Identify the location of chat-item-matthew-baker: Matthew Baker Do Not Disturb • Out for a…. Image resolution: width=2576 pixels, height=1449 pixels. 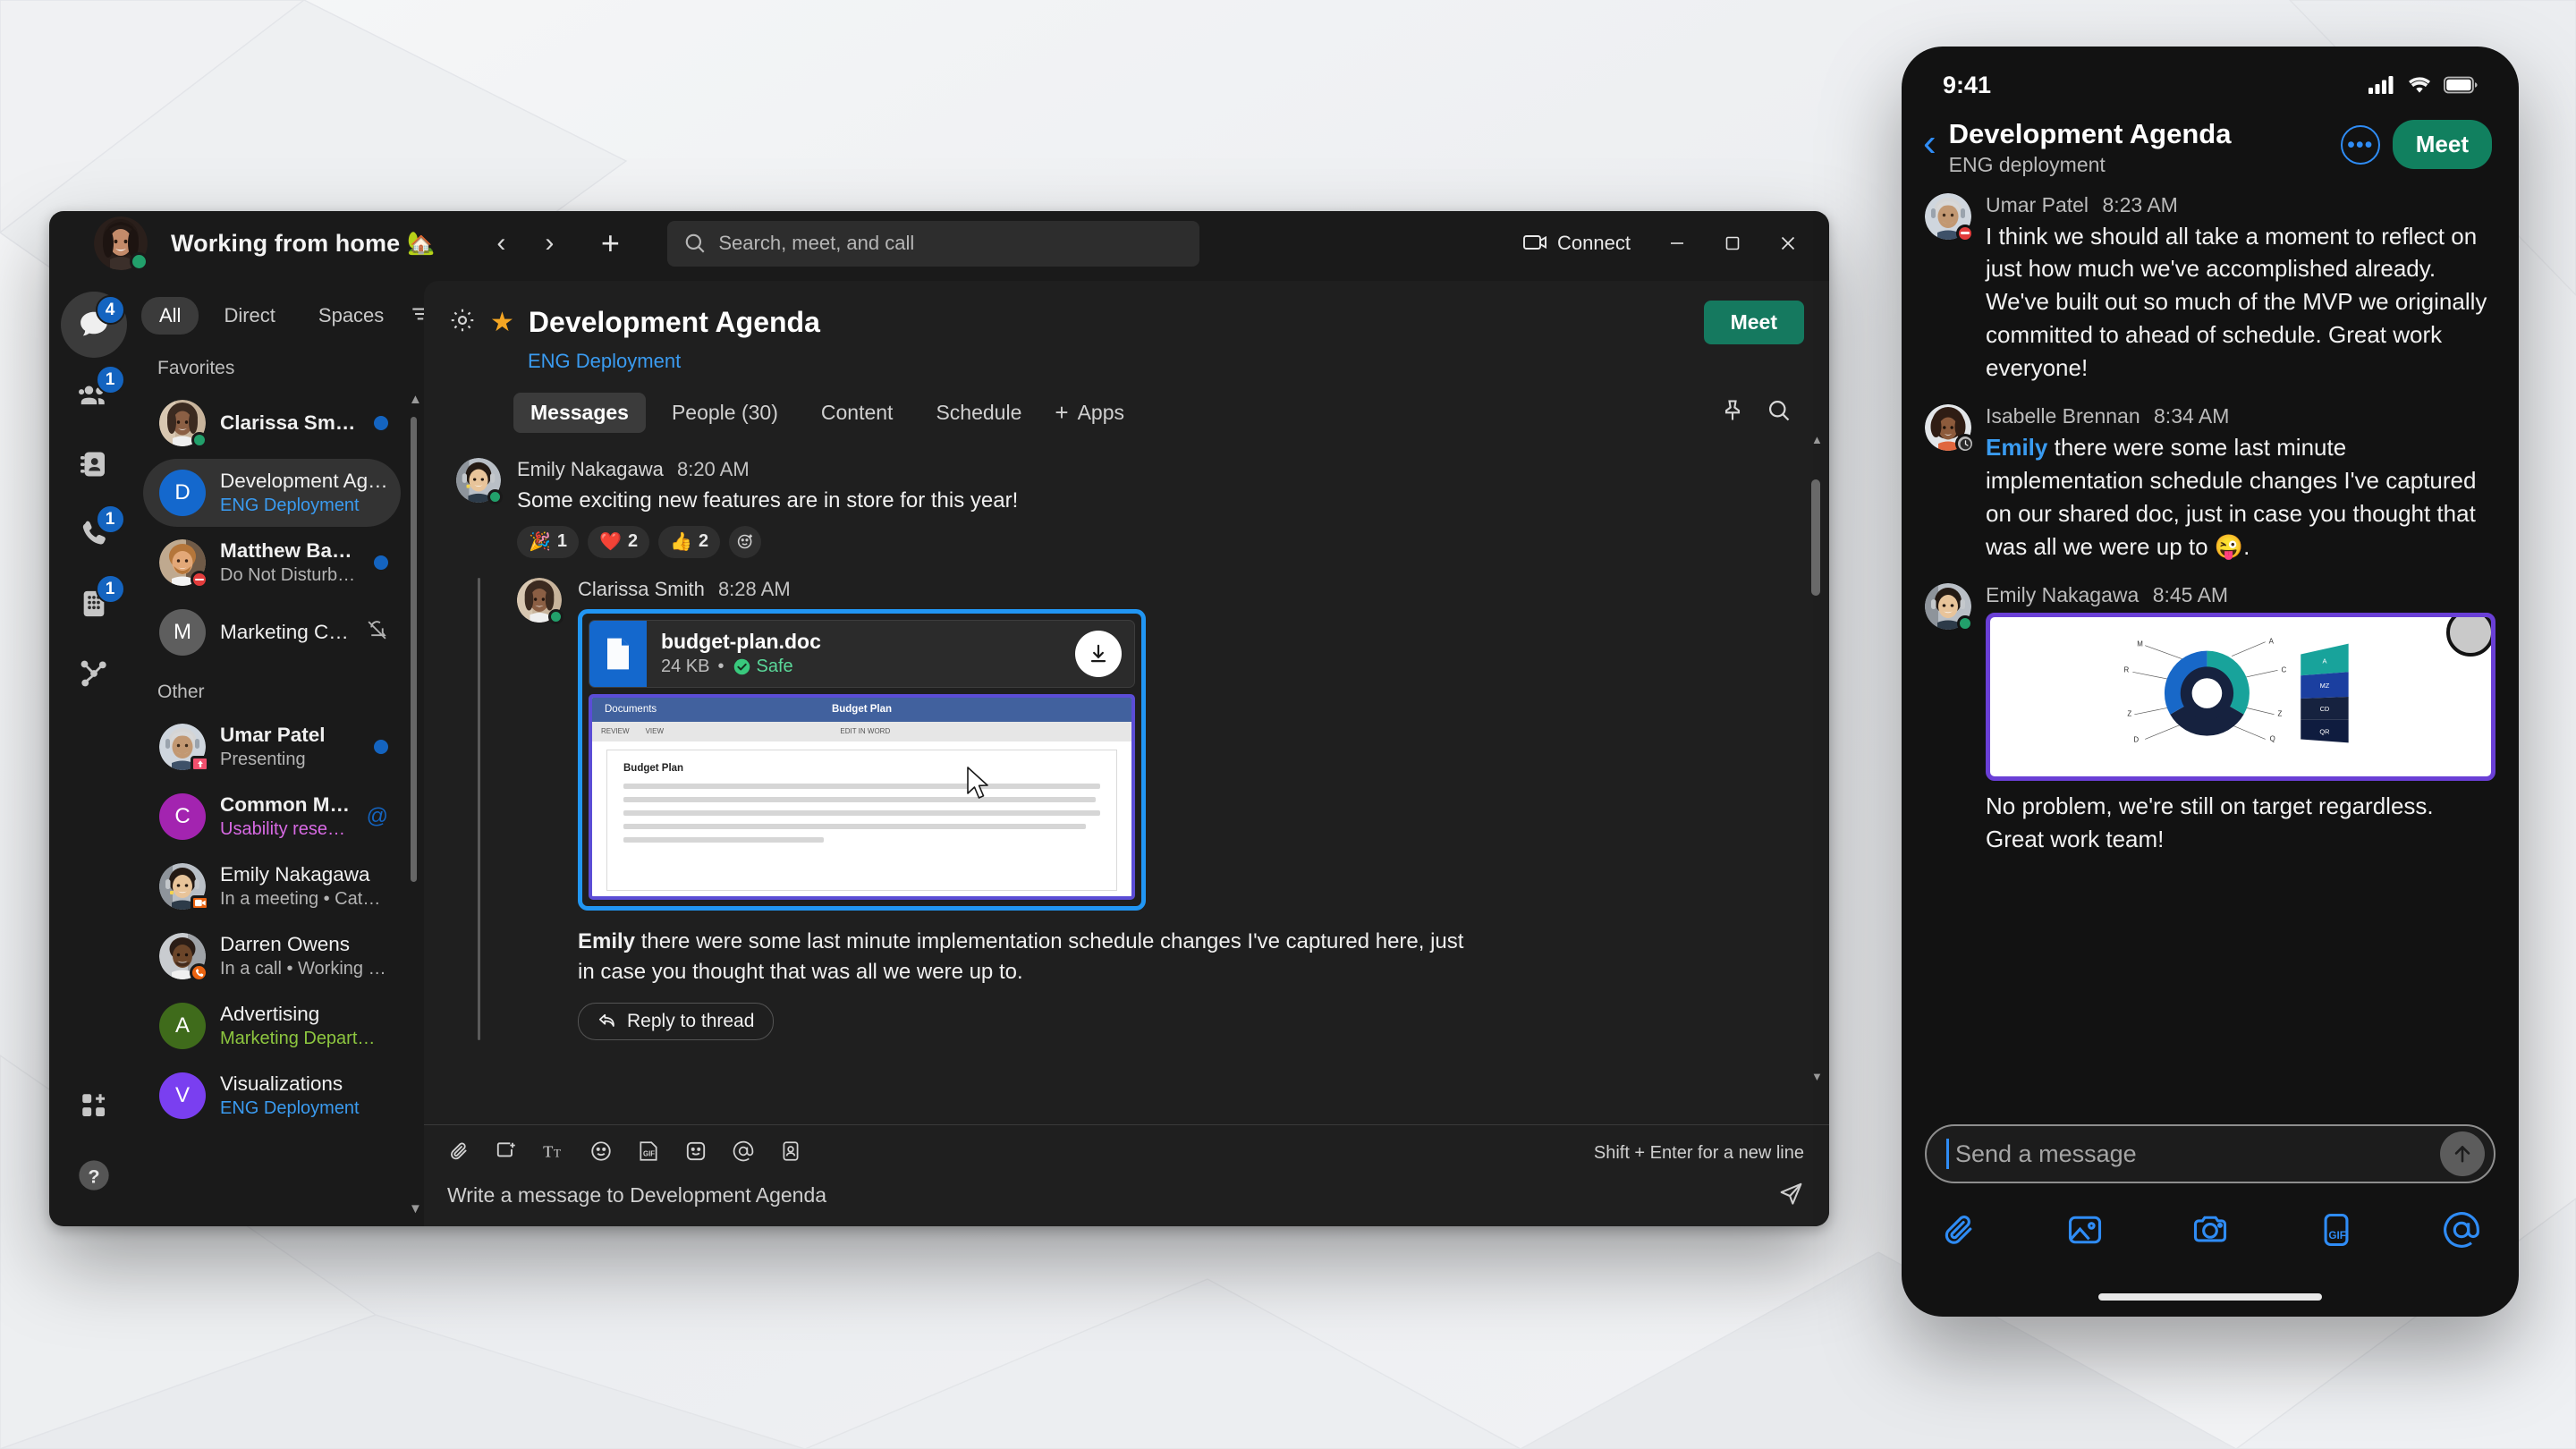
(272, 563).